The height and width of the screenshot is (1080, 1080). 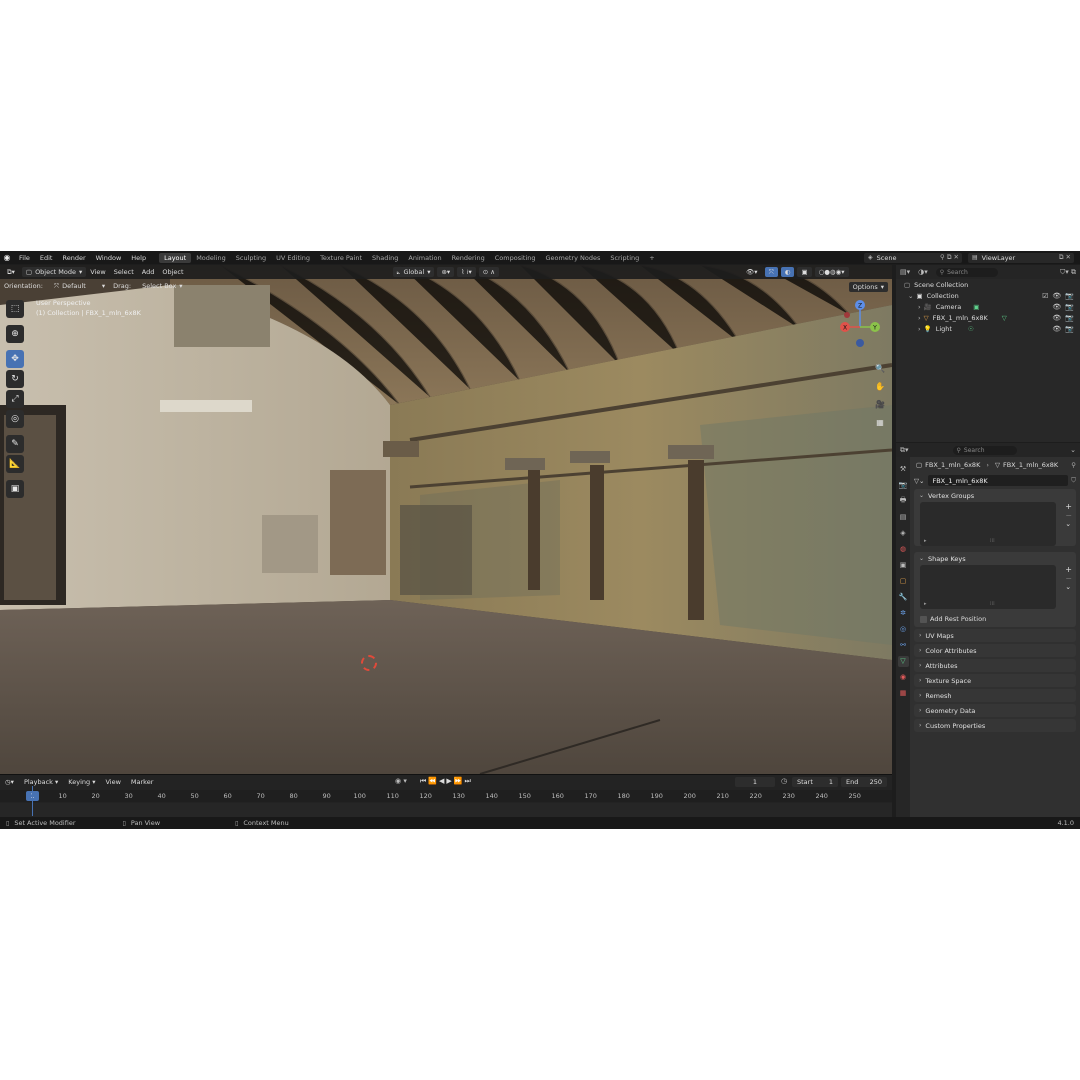 I want to click on scene-selector: ◈ Scene ⚲ ⧉ ✕, so click(x=913, y=257).